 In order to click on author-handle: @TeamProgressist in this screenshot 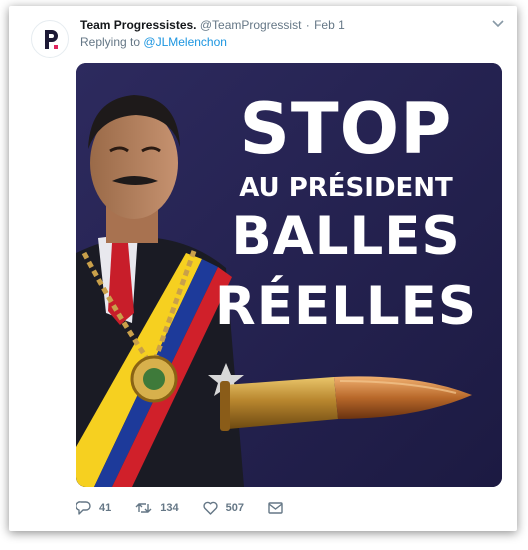, I will do `click(251, 25)`.